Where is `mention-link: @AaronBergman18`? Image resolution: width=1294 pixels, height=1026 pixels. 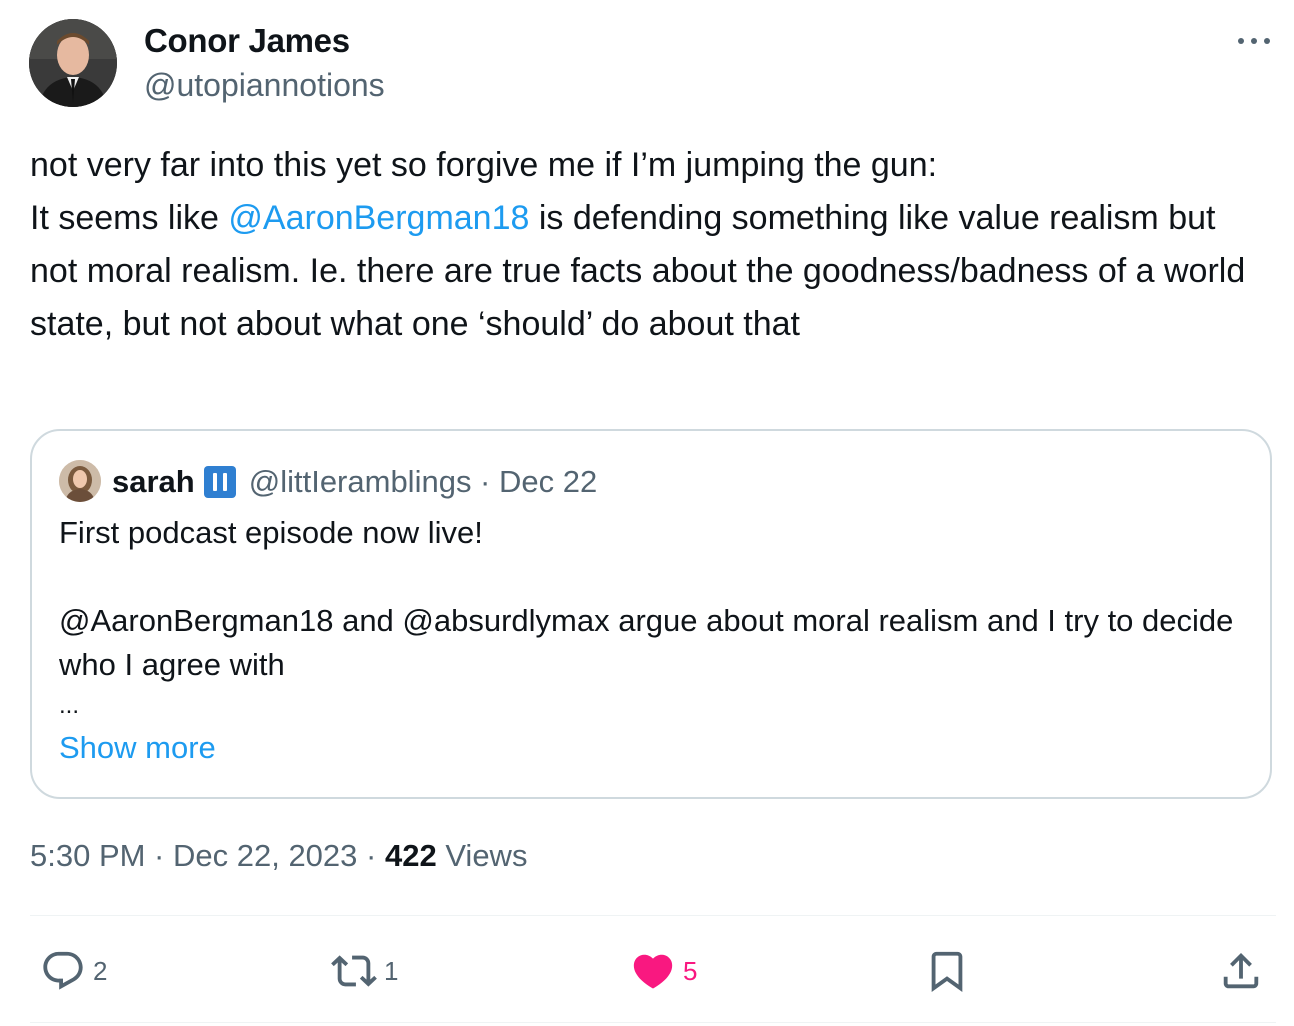 mention-link: @AaronBergman18 is located at coordinates (378, 218).